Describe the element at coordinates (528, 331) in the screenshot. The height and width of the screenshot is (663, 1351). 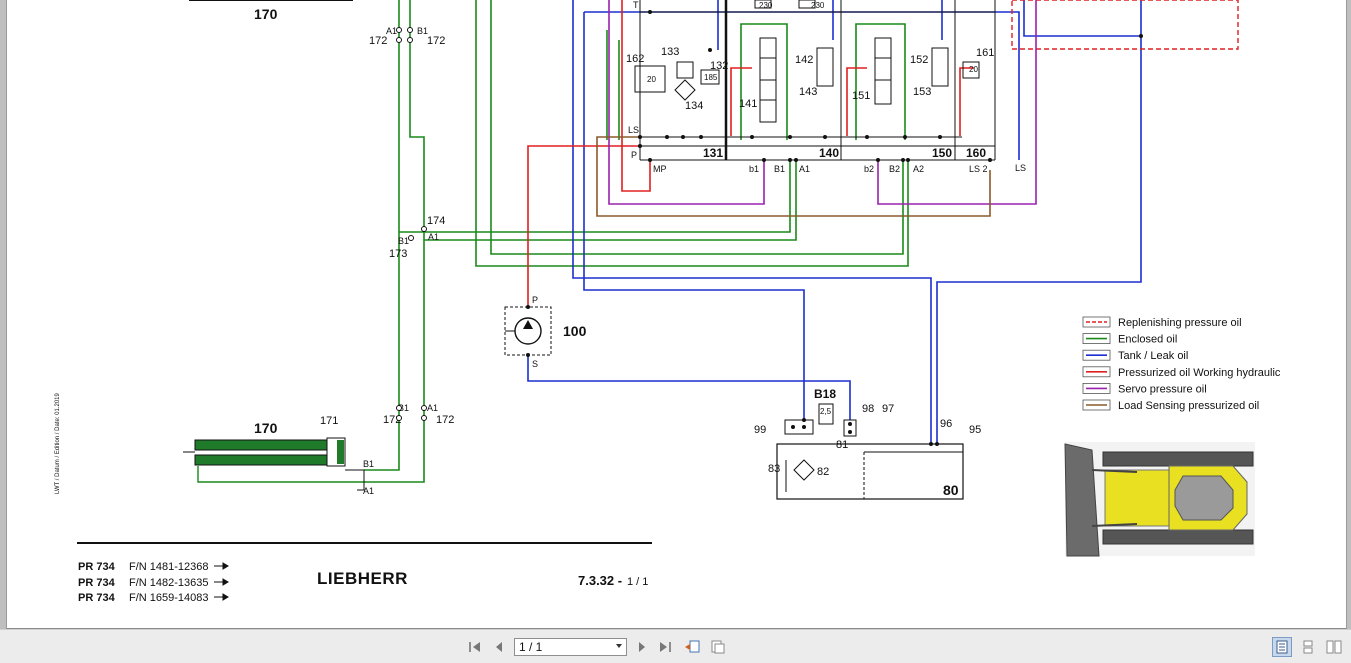
I see `pump` at that location.